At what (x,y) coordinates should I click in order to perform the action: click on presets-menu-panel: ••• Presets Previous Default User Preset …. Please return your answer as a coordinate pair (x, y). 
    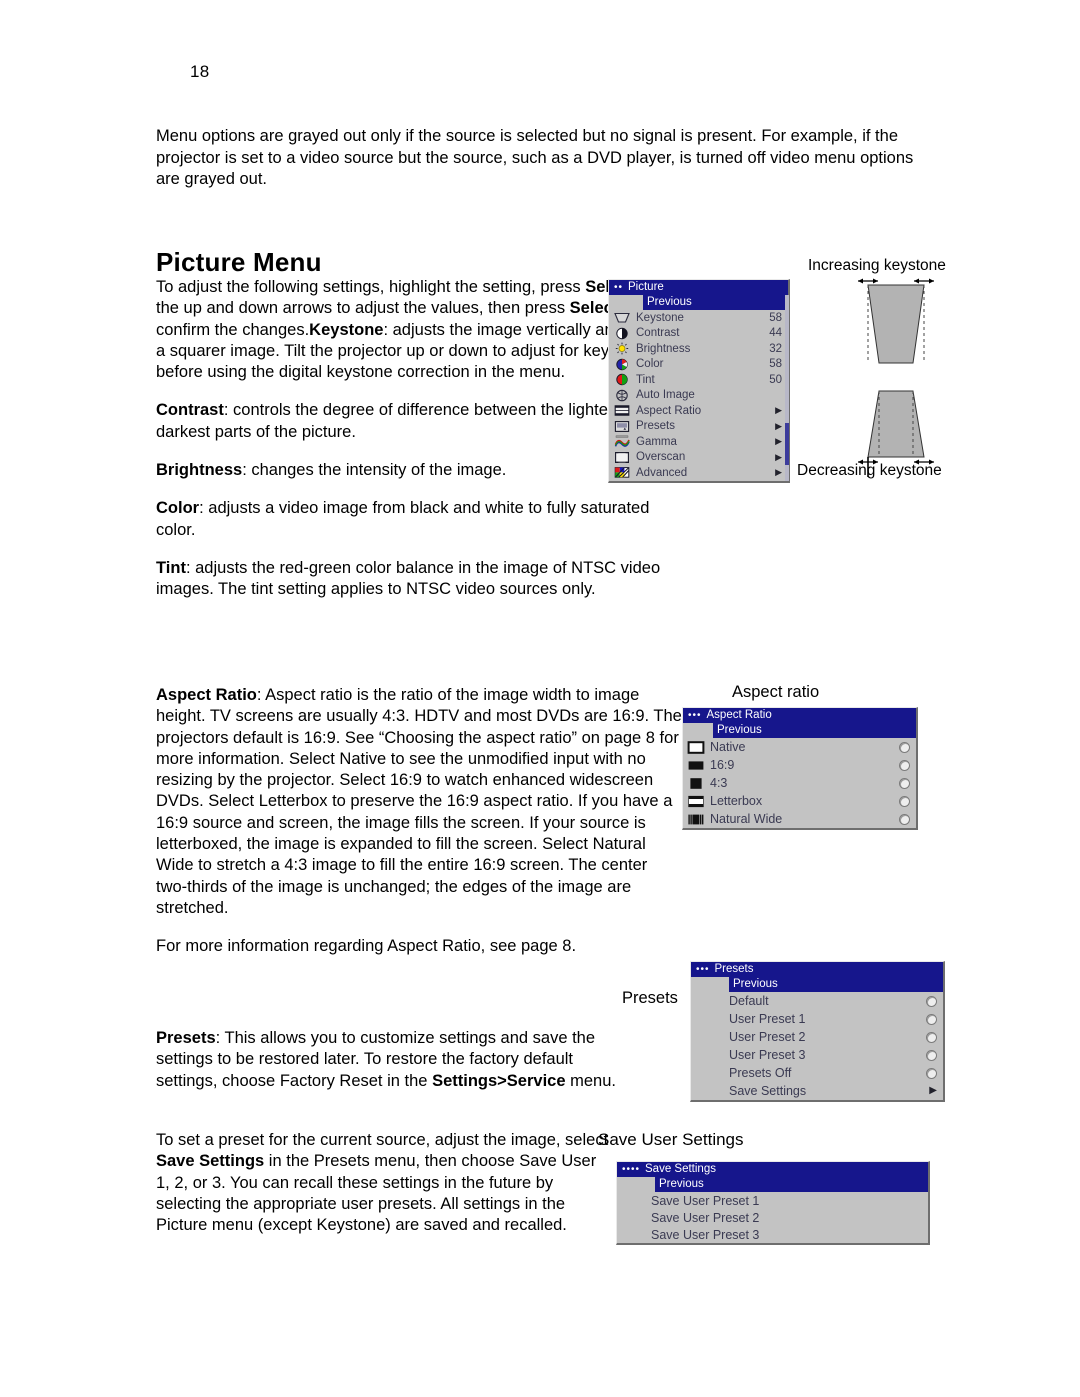
    Looking at the image, I should click on (817, 1031).